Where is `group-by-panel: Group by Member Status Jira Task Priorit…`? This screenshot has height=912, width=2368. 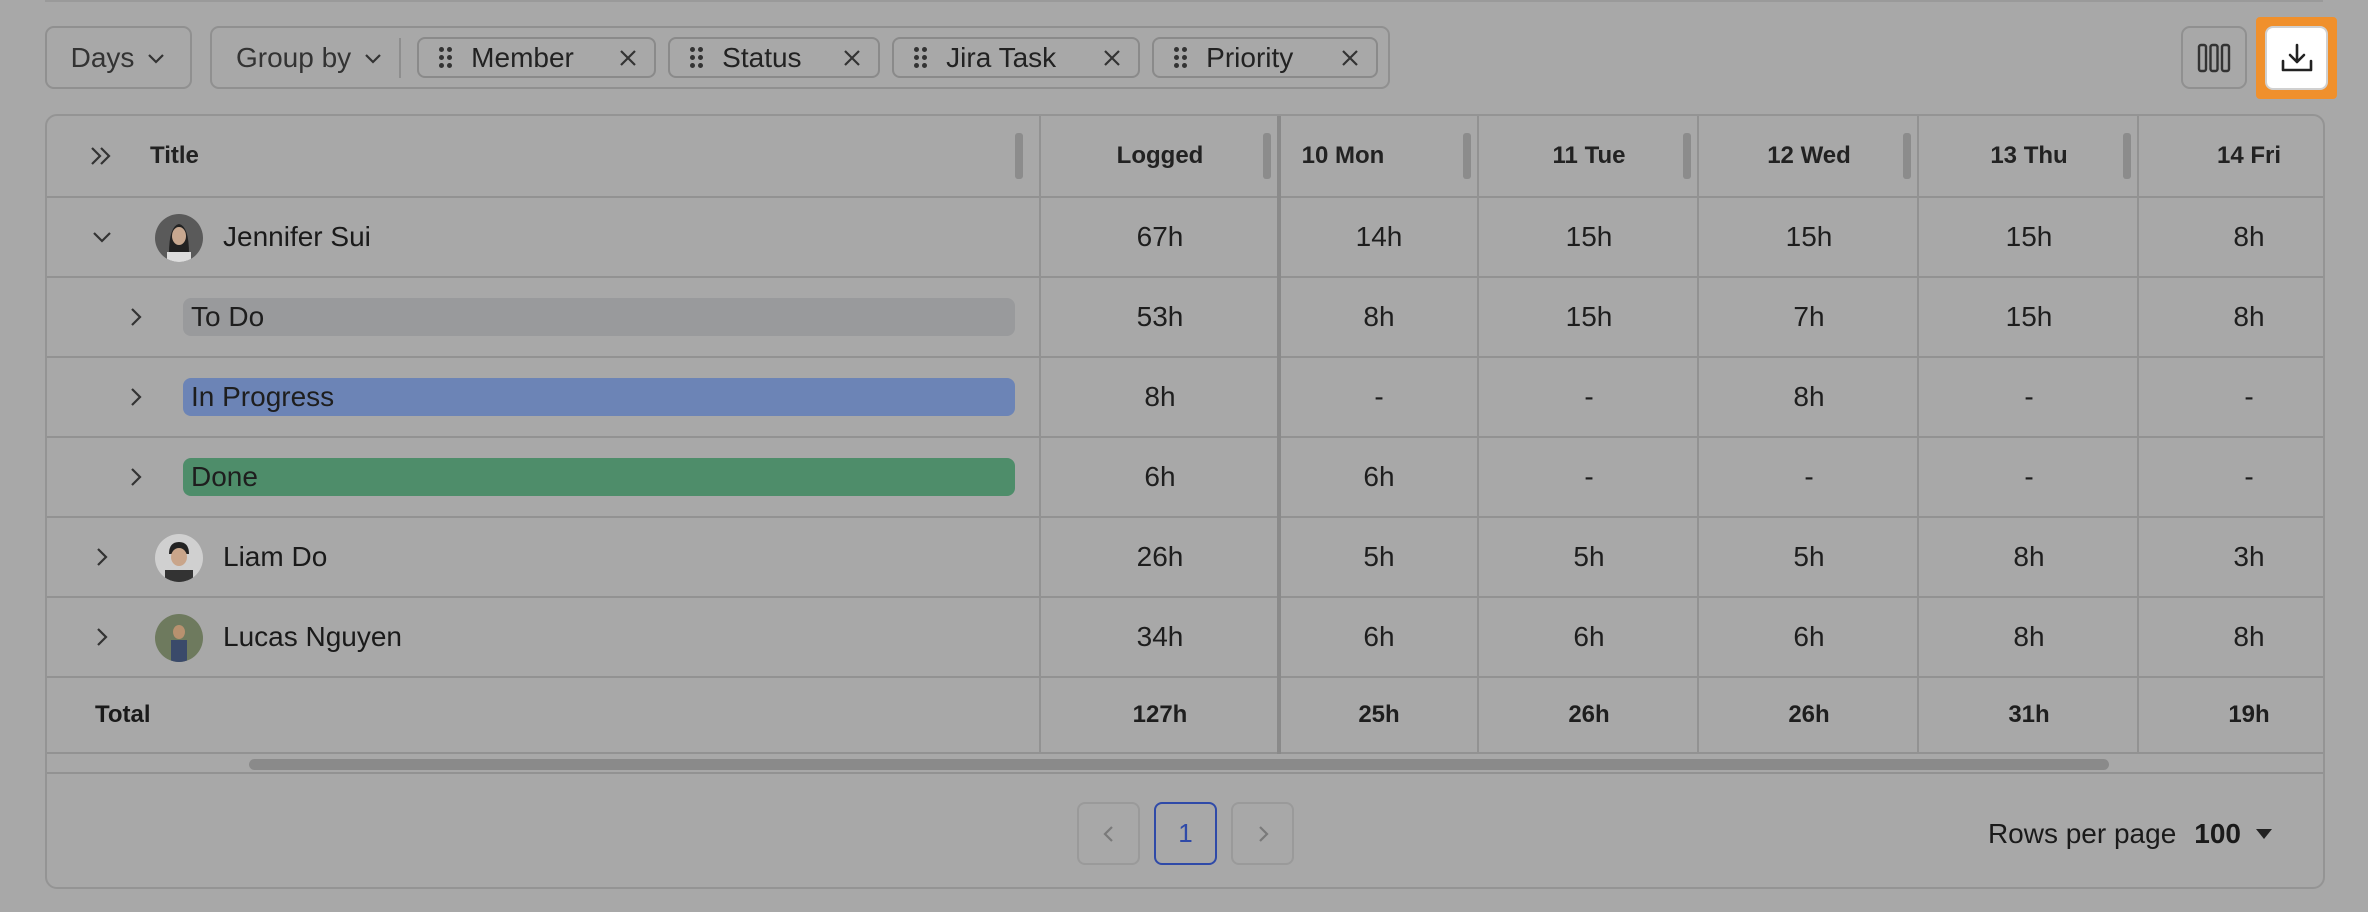 group-by-panel: Group by Member Status Jira Task Priorit… is located at coordinates (800, 57).